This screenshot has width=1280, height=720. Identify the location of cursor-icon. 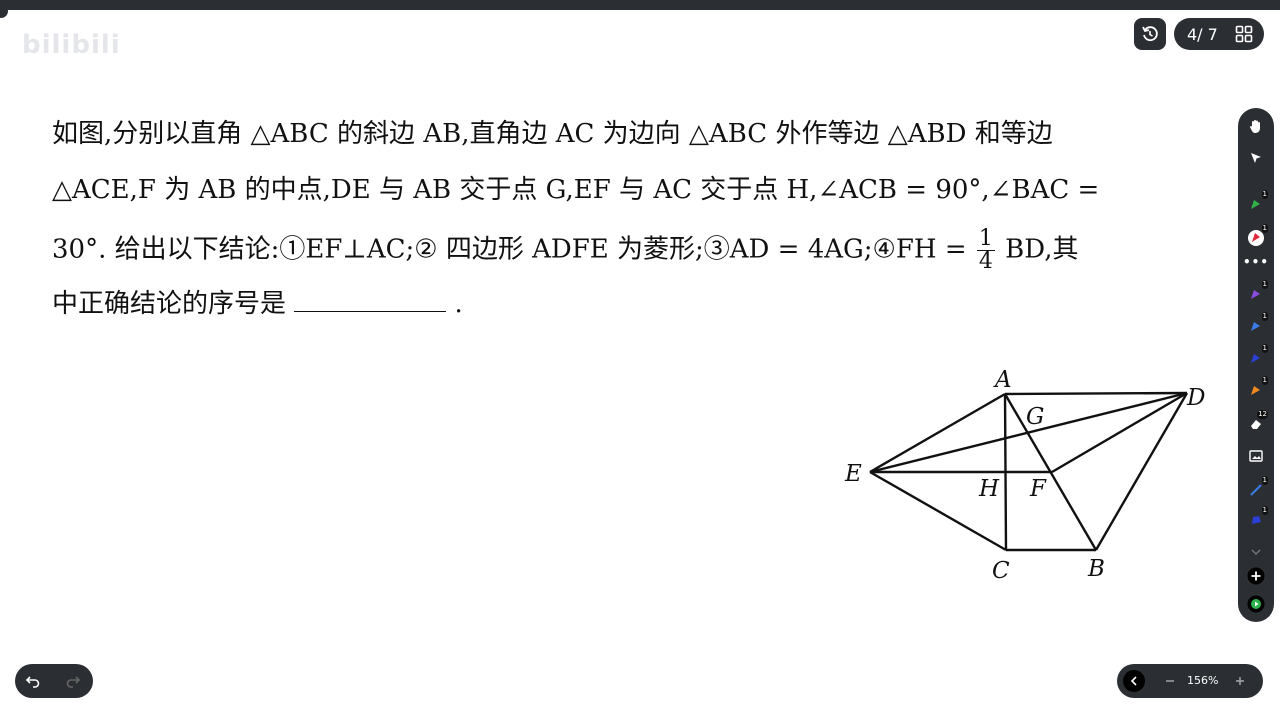
(1256, 158).